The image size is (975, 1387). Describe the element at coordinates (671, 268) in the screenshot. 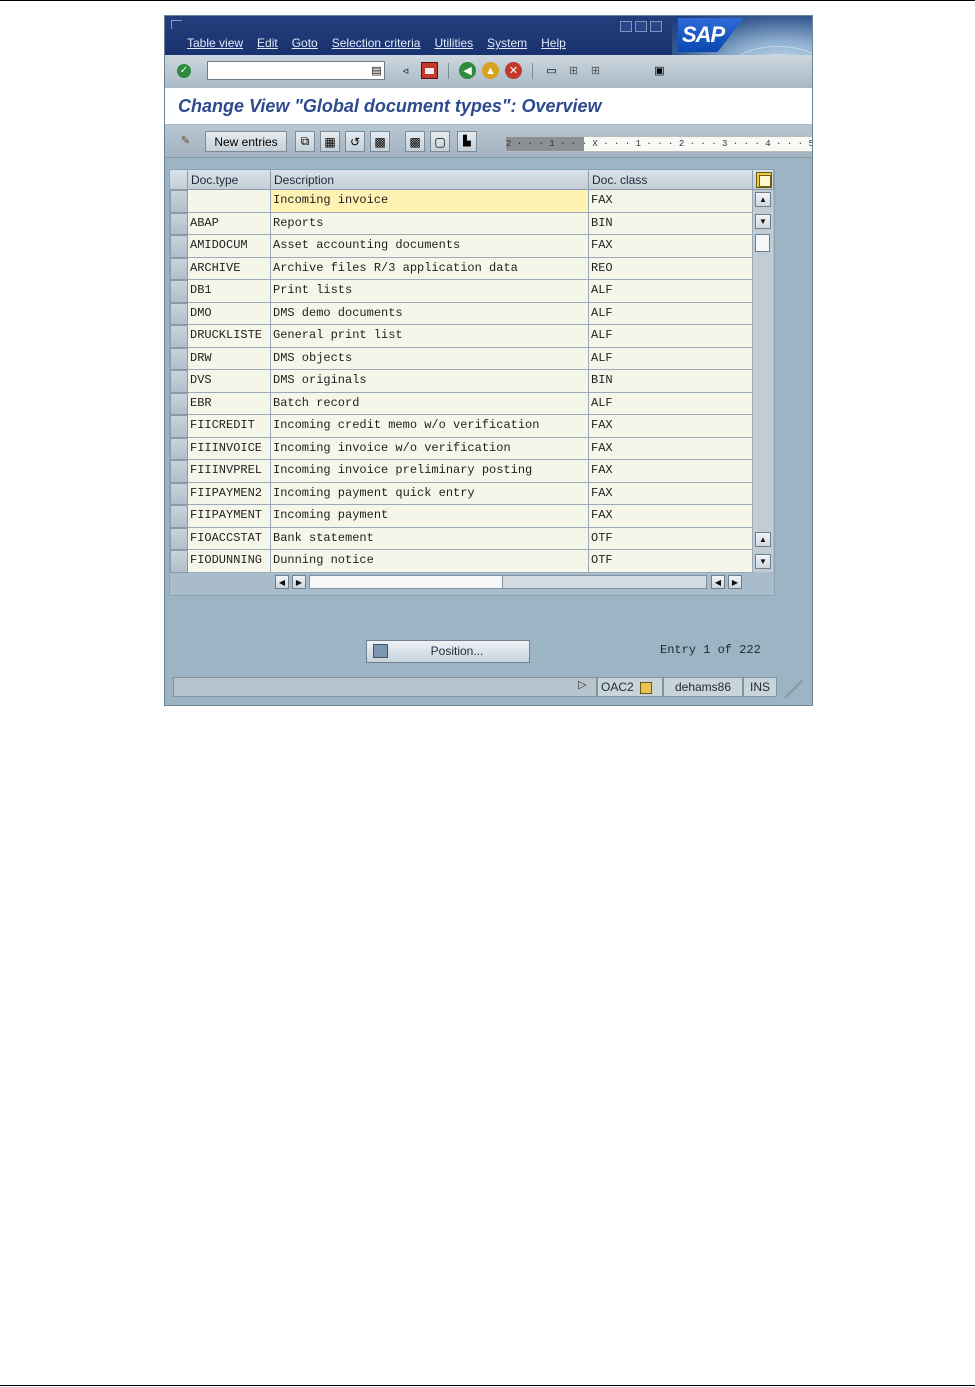

I see `cell-doc-class: REO` at that location.